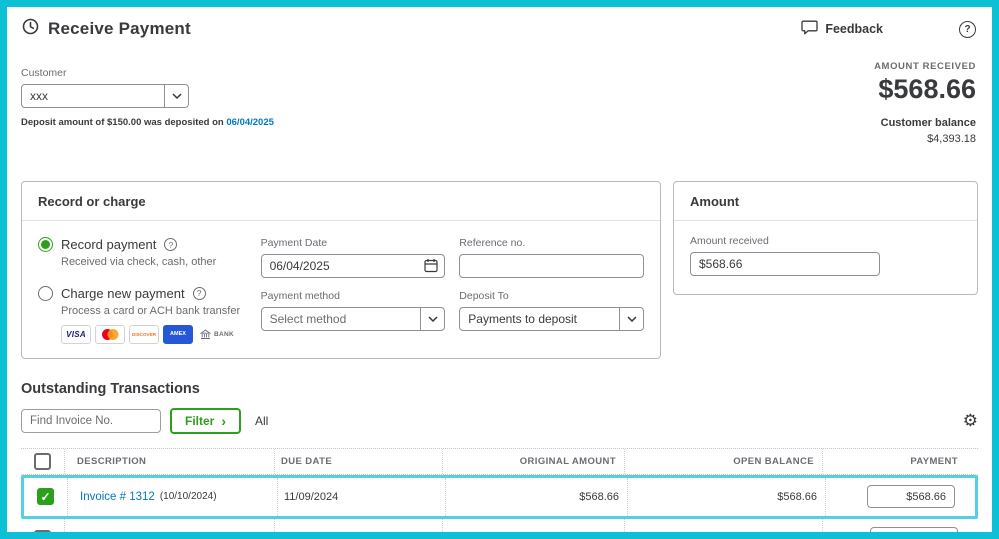 The width and height of the screenshot is (999, 539). What do you see at coordinates (119, 28) in the screenshot?
I see `page-title: Receive Payment` at bounding box center [119, 28].